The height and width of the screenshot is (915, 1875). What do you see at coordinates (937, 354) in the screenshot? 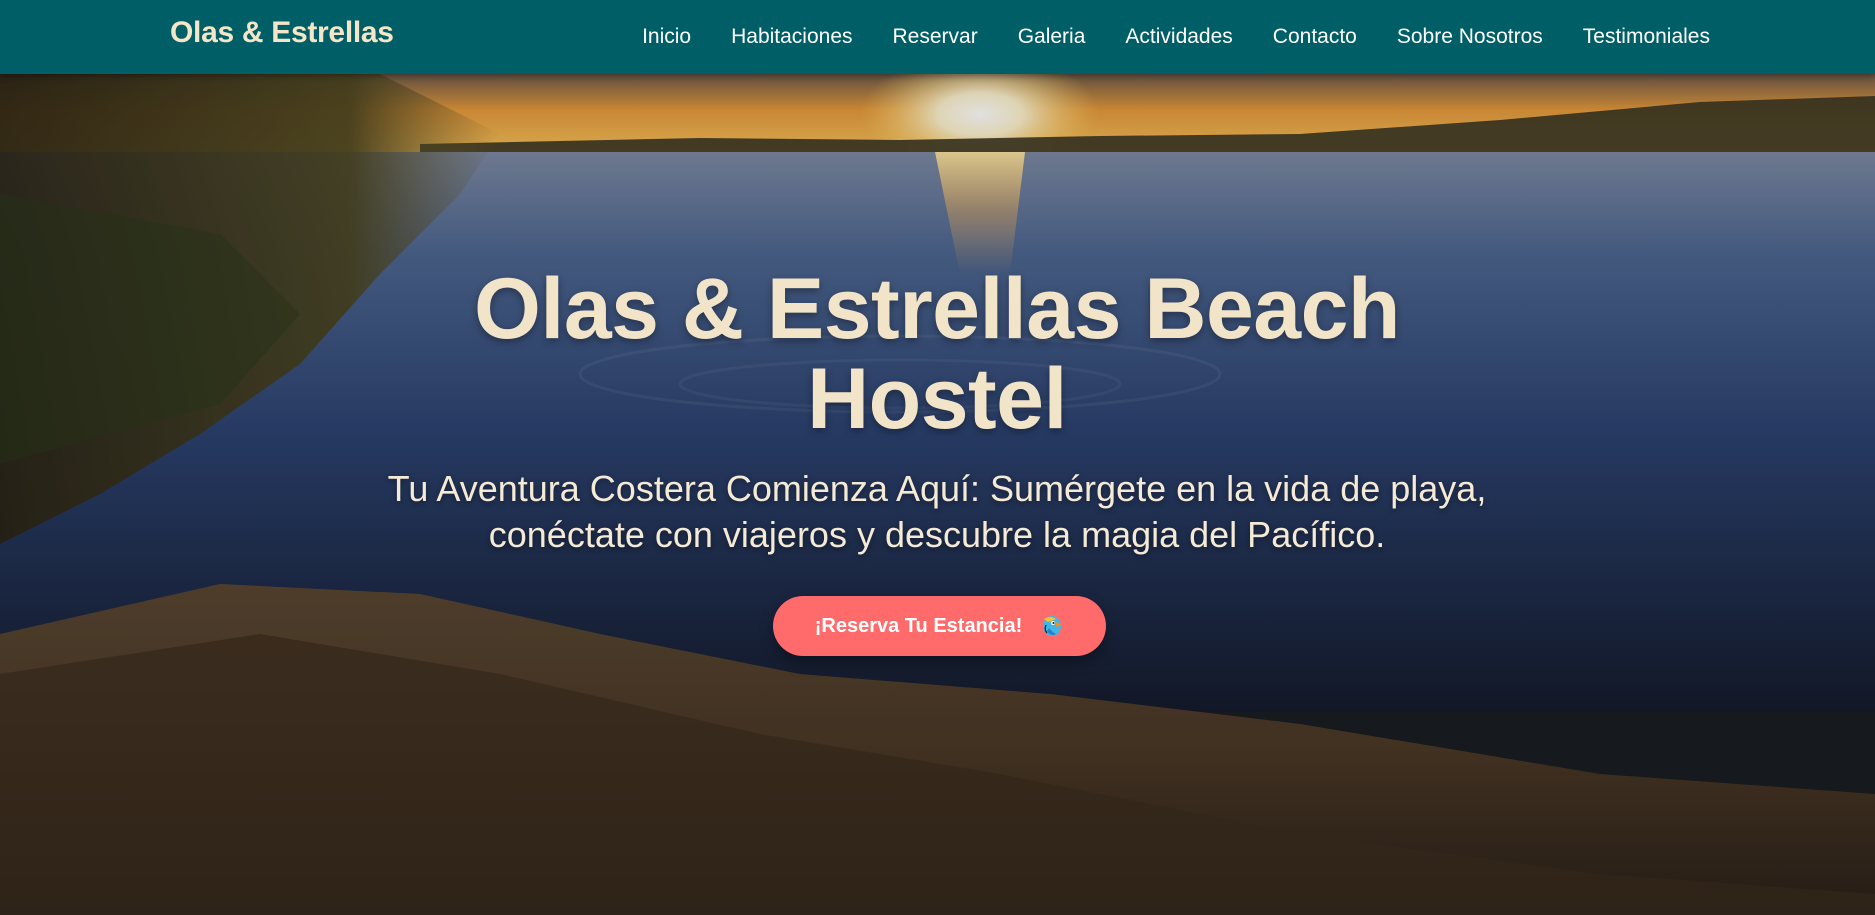
I see `hero-title: Olas & Estrellas Beach Hostel` at bounding box center [937, 354].